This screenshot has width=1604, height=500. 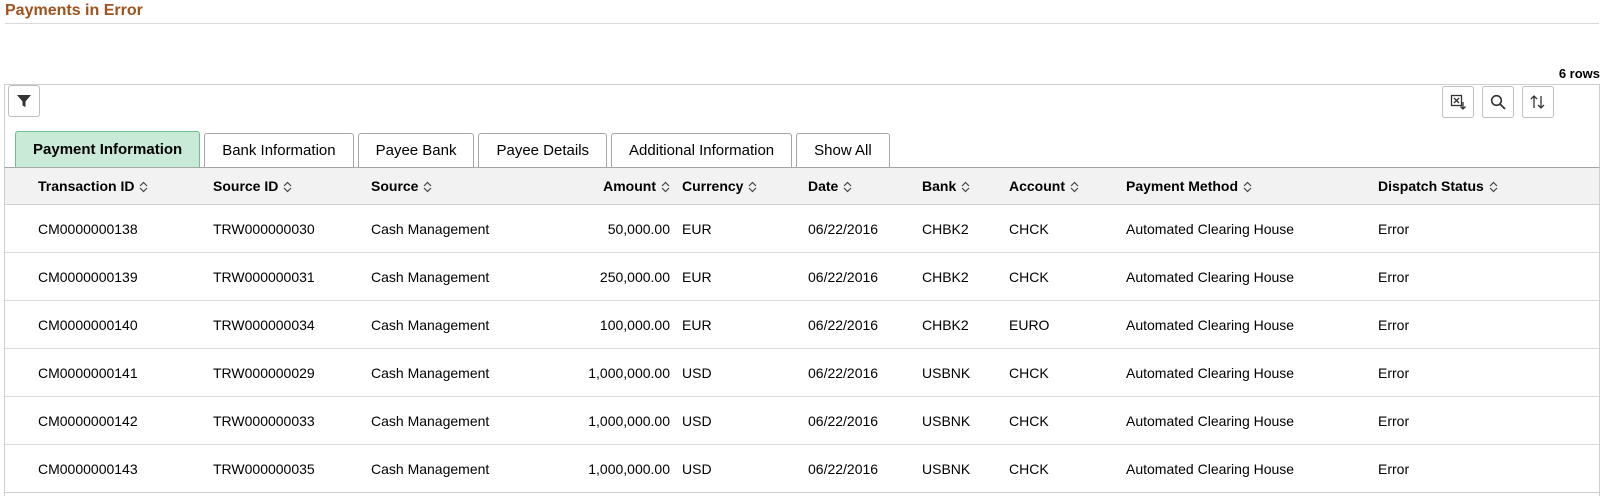 What do you see at coordinates (416, 150) in the screenshot?
I see `tab-payee-bank: Payee Bank` at bounding box center [416, 150].